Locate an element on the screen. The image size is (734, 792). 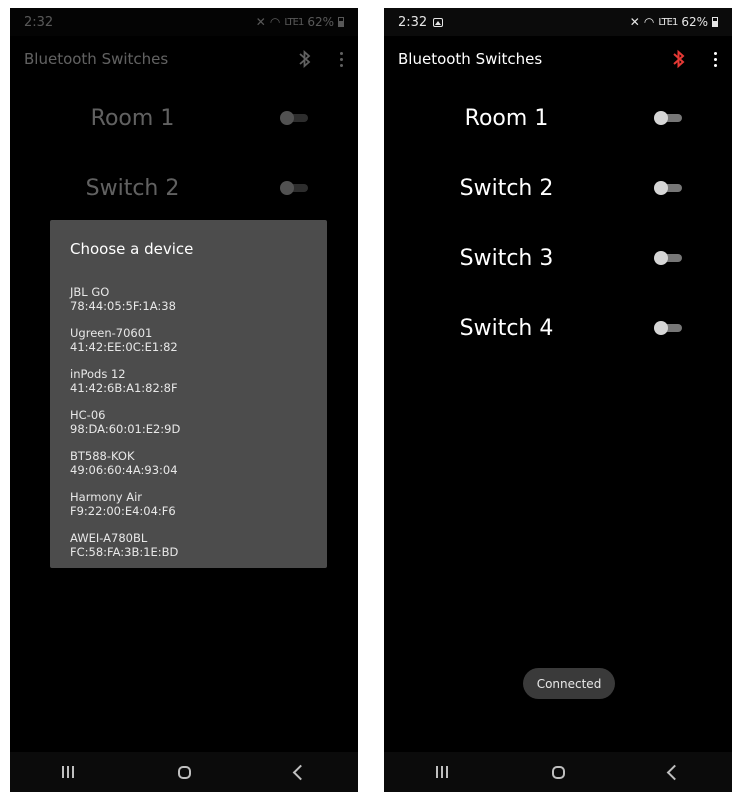
device-address: 78:44:05:5F:1A:38 is located at coordinates (123, 306).